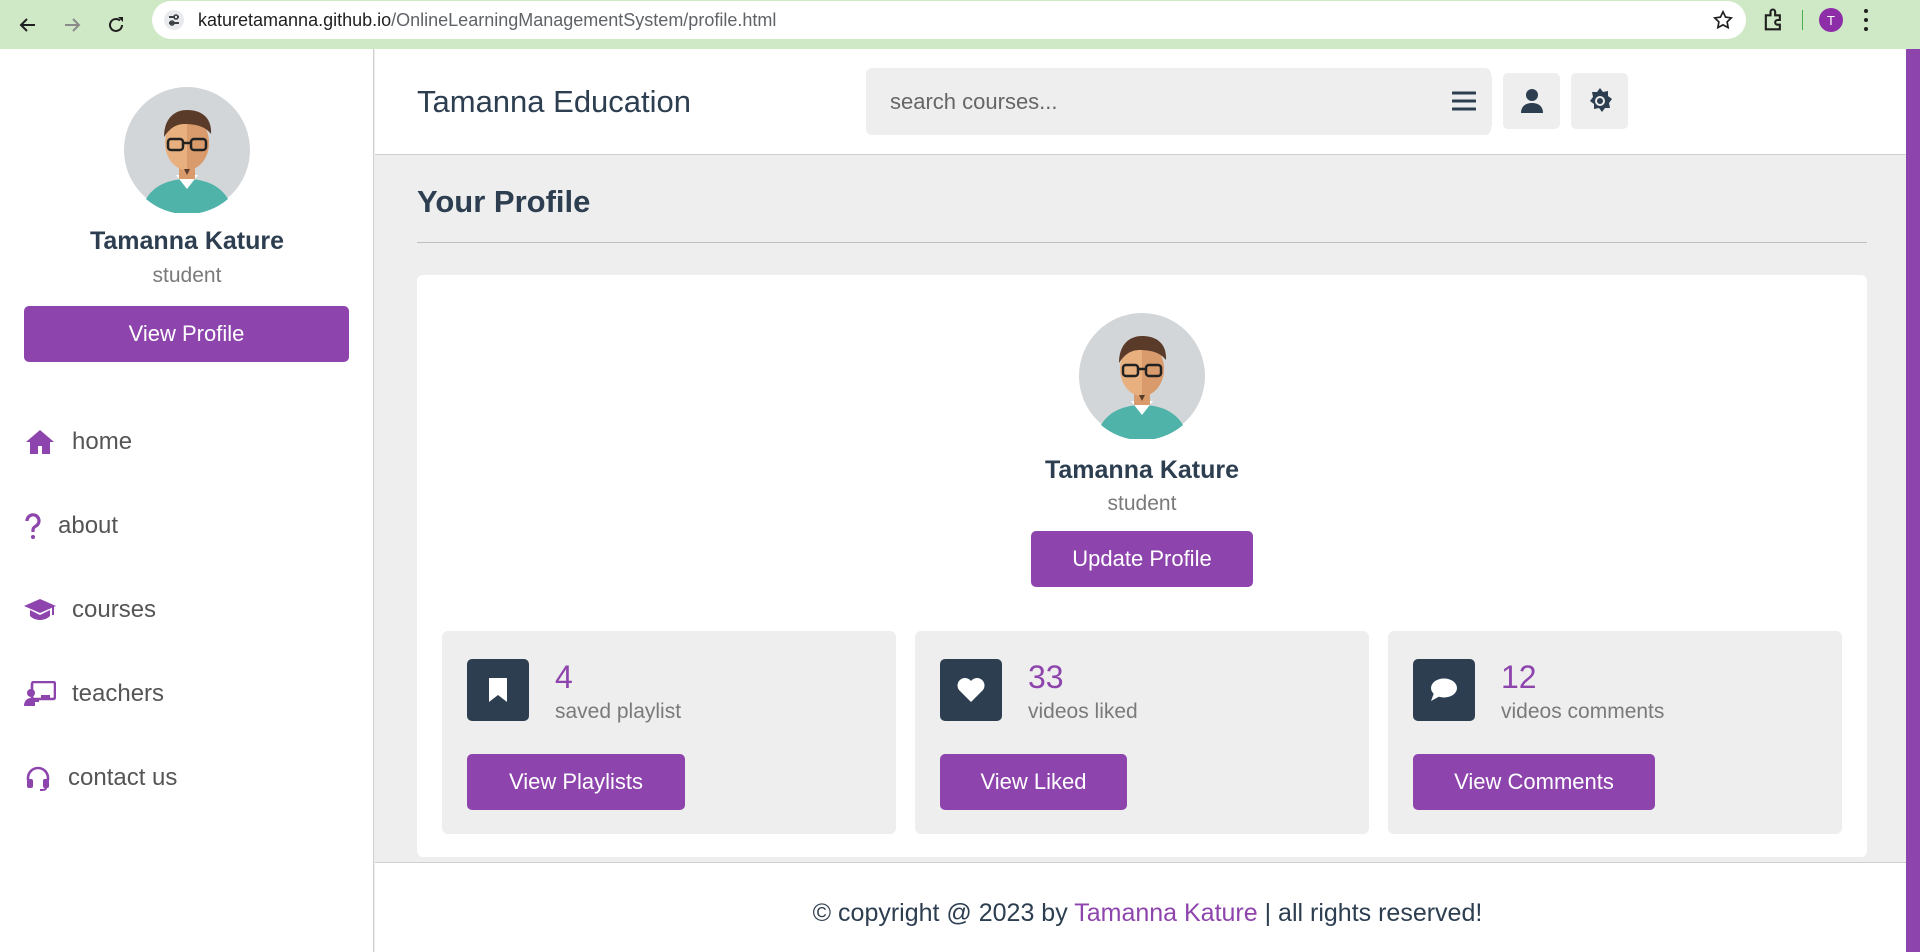  What do you see at coordinates (971, 690) in the screenshot?
I see `heart-icon` at bounding box center [971, 690].